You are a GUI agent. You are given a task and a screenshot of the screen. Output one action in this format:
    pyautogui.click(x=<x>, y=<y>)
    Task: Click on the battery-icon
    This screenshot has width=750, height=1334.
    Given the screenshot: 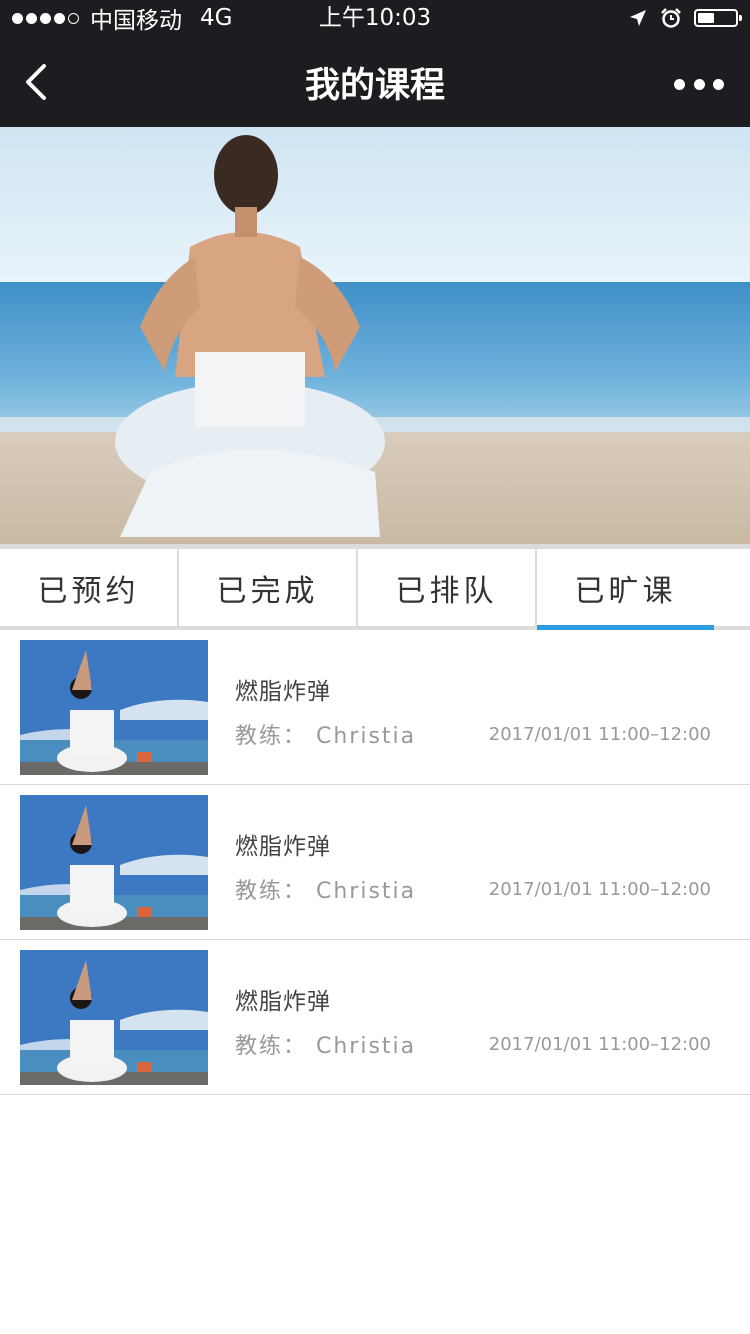 What is the action you would take?
    pyautogui.click(x=718, y=18)
    